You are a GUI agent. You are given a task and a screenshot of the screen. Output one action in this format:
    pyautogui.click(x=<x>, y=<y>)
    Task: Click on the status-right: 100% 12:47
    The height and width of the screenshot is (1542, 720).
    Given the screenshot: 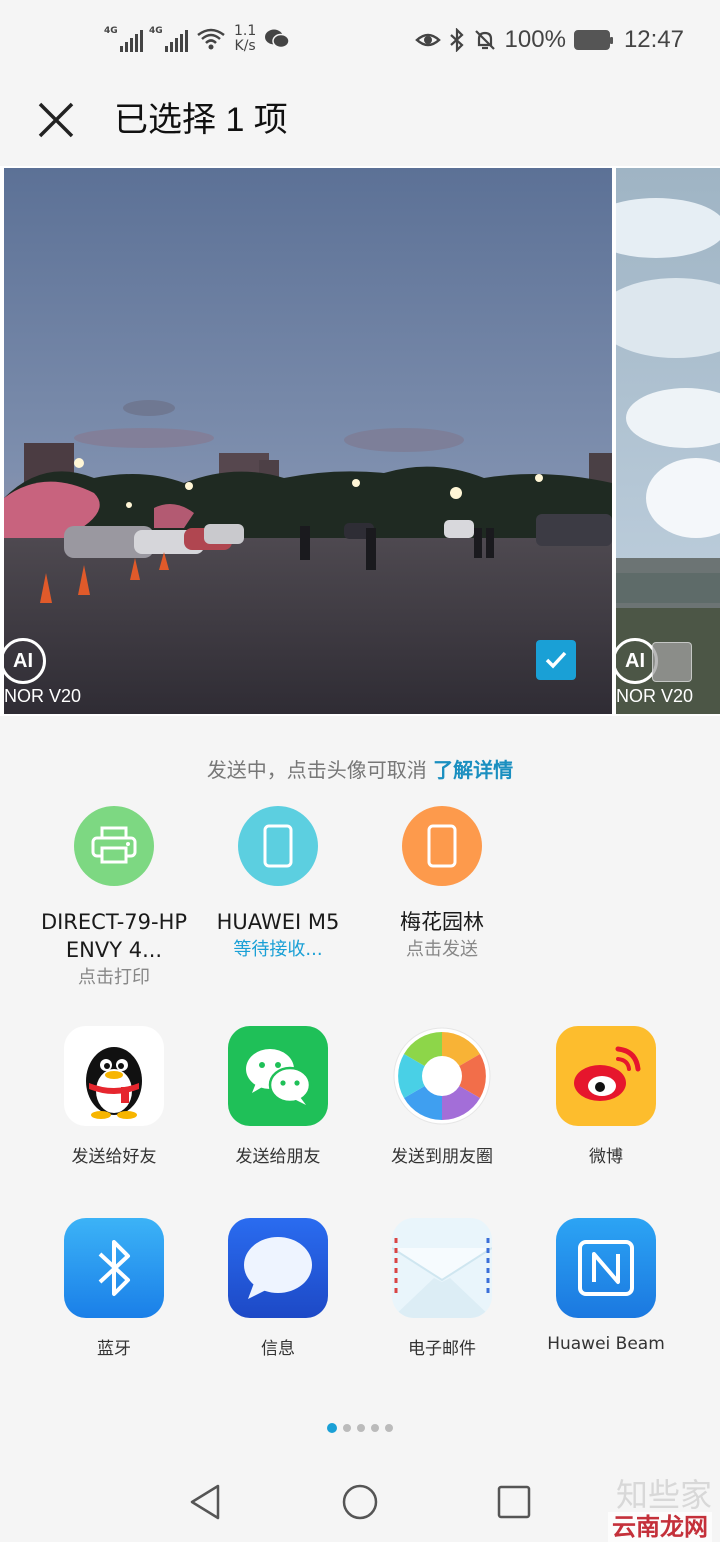 What is the action you would take?
    pyautogui.click(x=549, y=40)
    